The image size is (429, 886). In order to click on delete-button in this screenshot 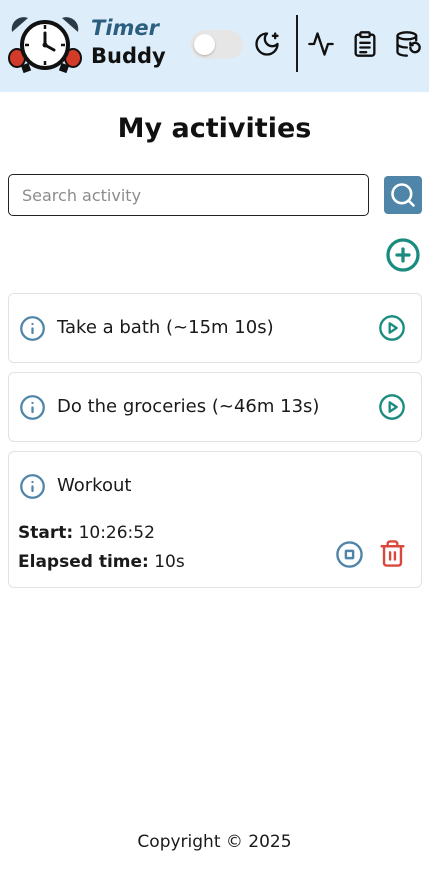, I will do `click(392, 553)`.